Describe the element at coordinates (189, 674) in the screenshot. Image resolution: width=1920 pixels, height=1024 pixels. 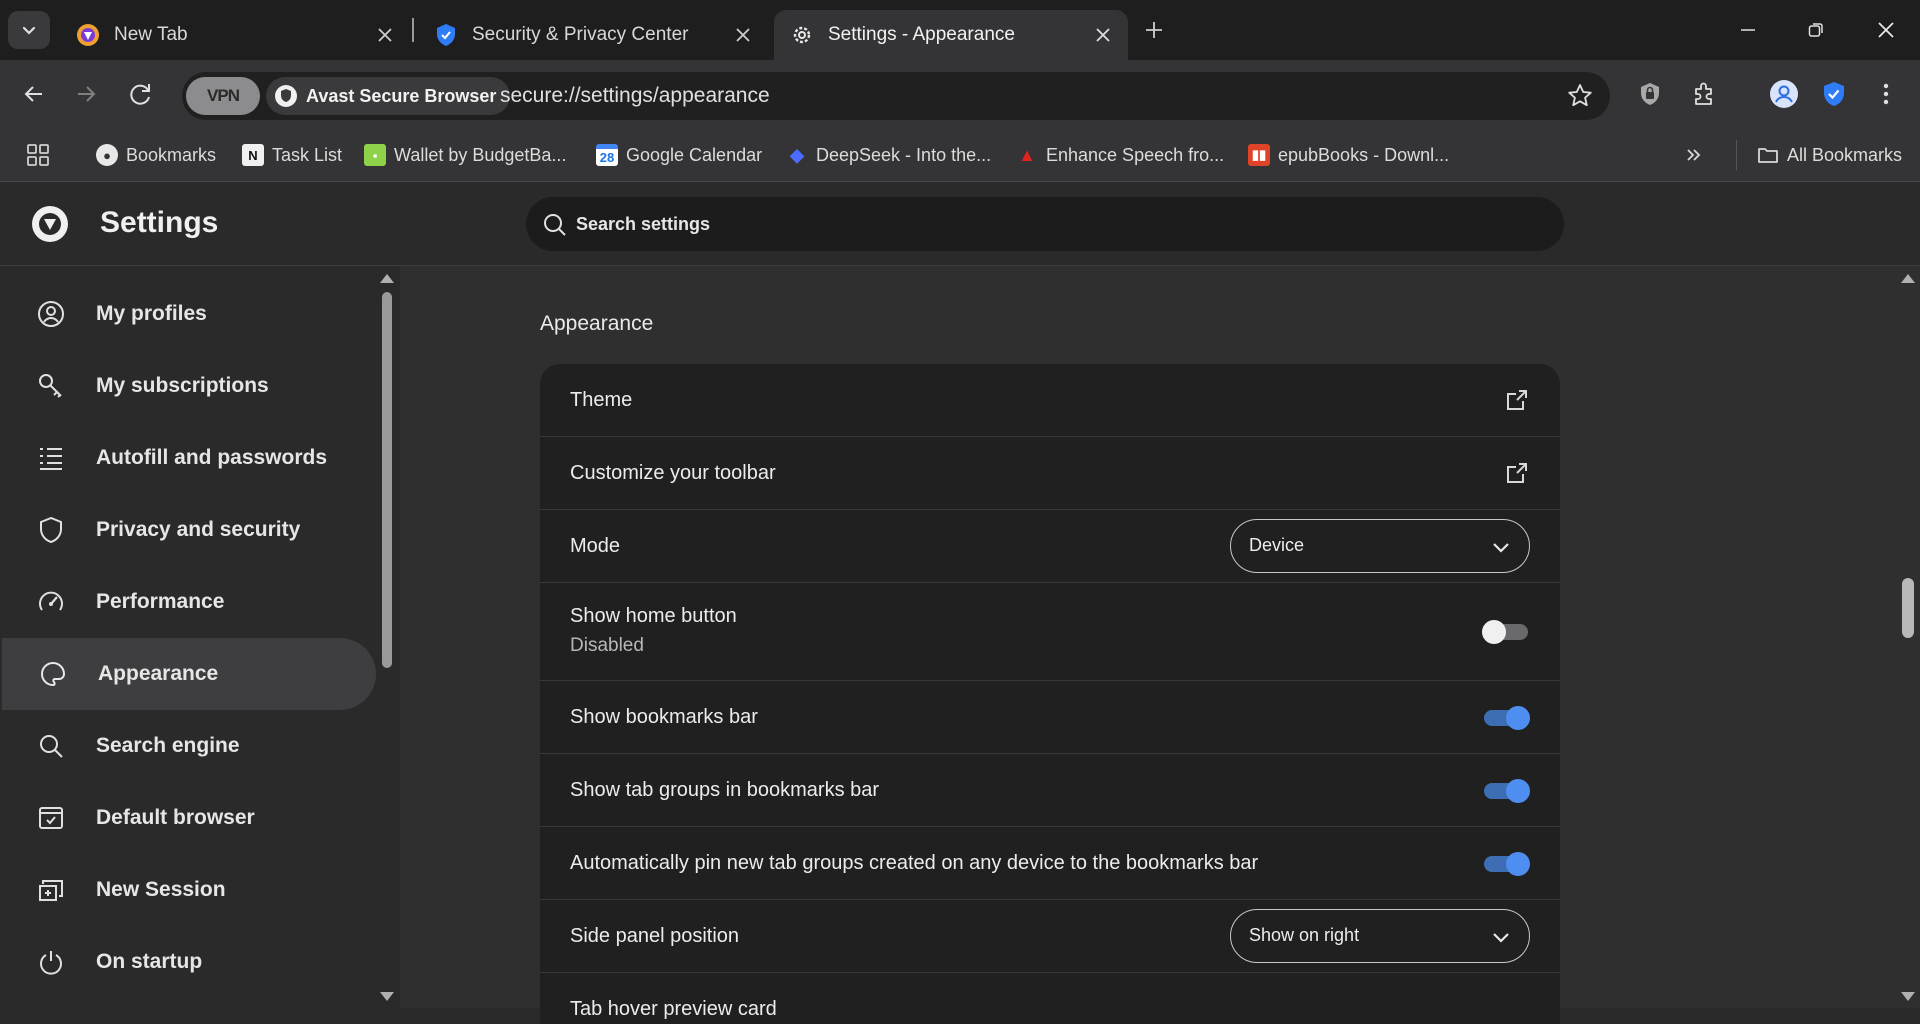
I see `sidebar-item-appearance: Appearance` at that location.